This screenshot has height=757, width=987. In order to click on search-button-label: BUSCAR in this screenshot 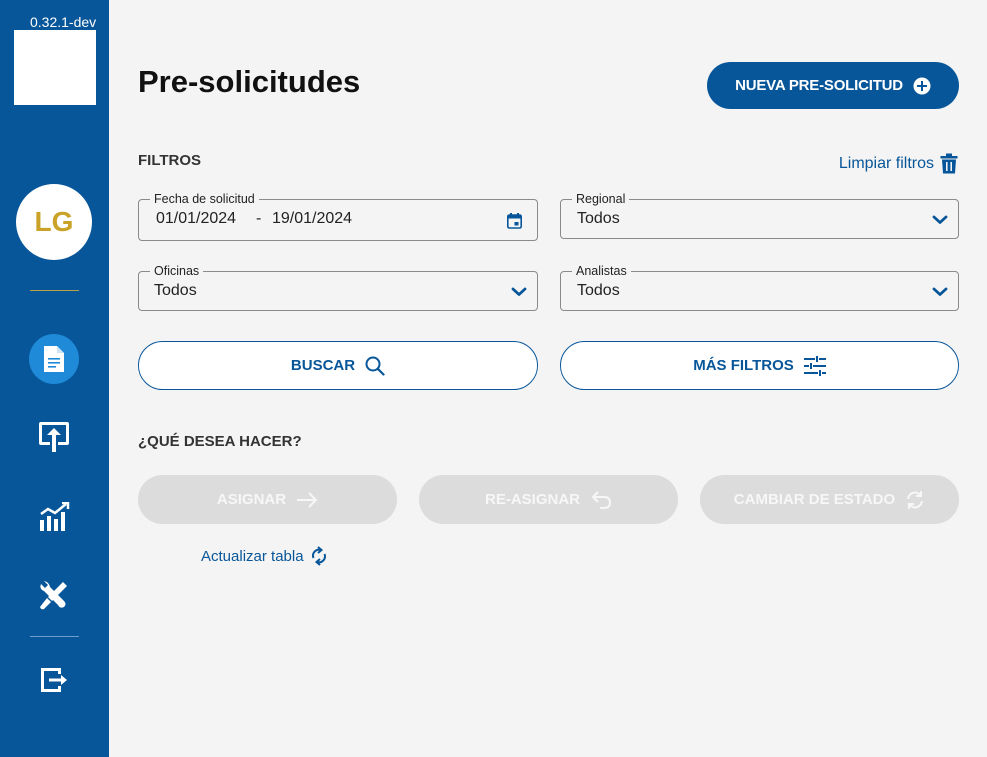, I will do `click(323, 365)`.